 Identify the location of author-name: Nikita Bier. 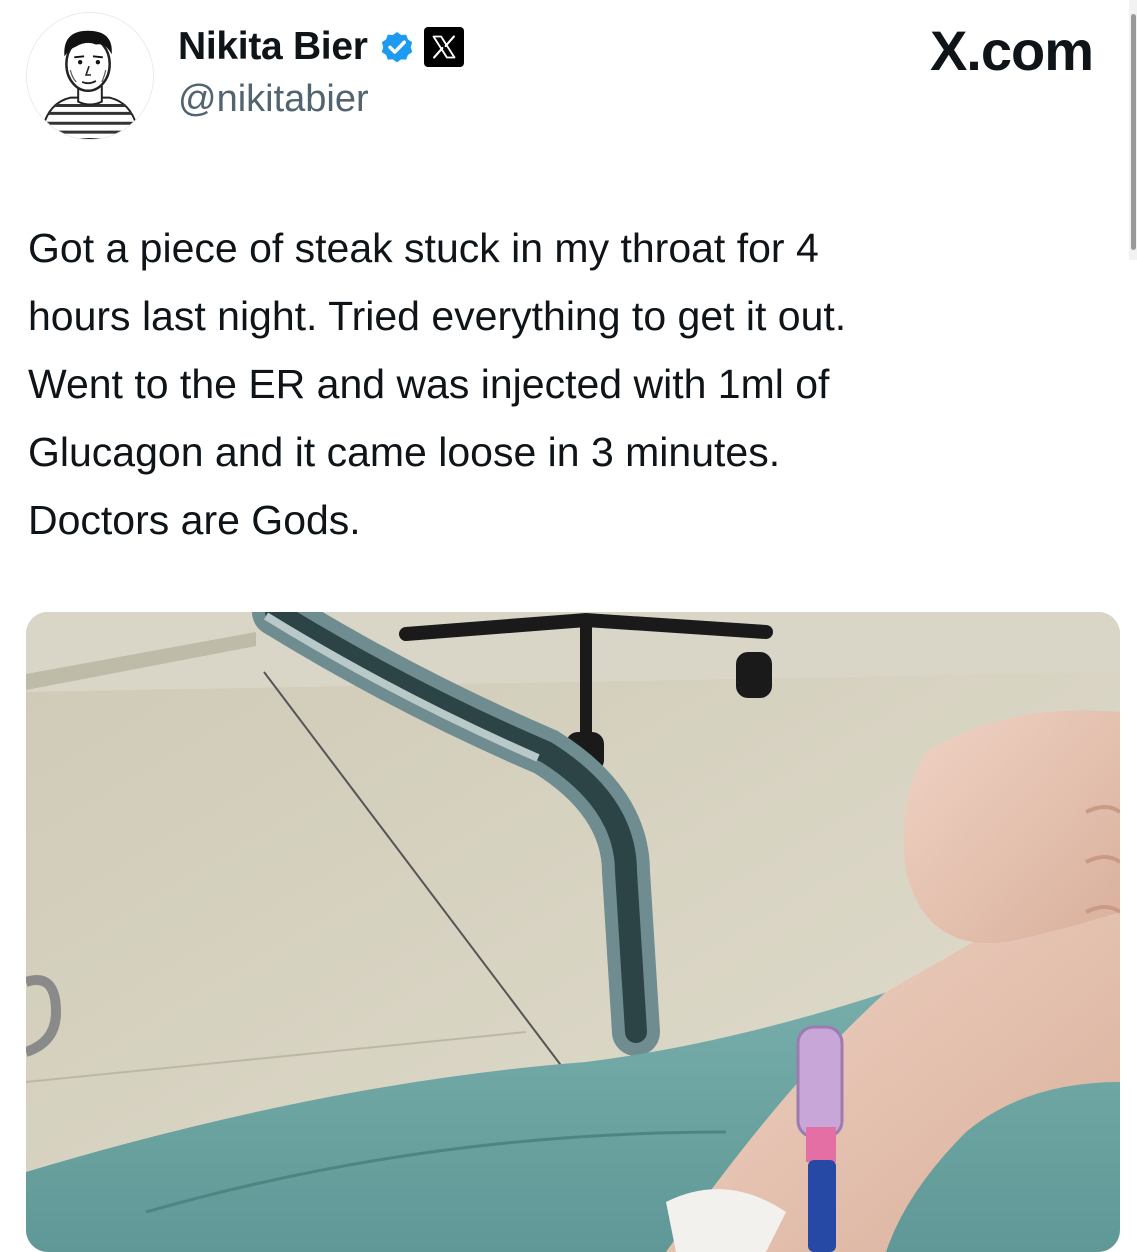
(273, 47).